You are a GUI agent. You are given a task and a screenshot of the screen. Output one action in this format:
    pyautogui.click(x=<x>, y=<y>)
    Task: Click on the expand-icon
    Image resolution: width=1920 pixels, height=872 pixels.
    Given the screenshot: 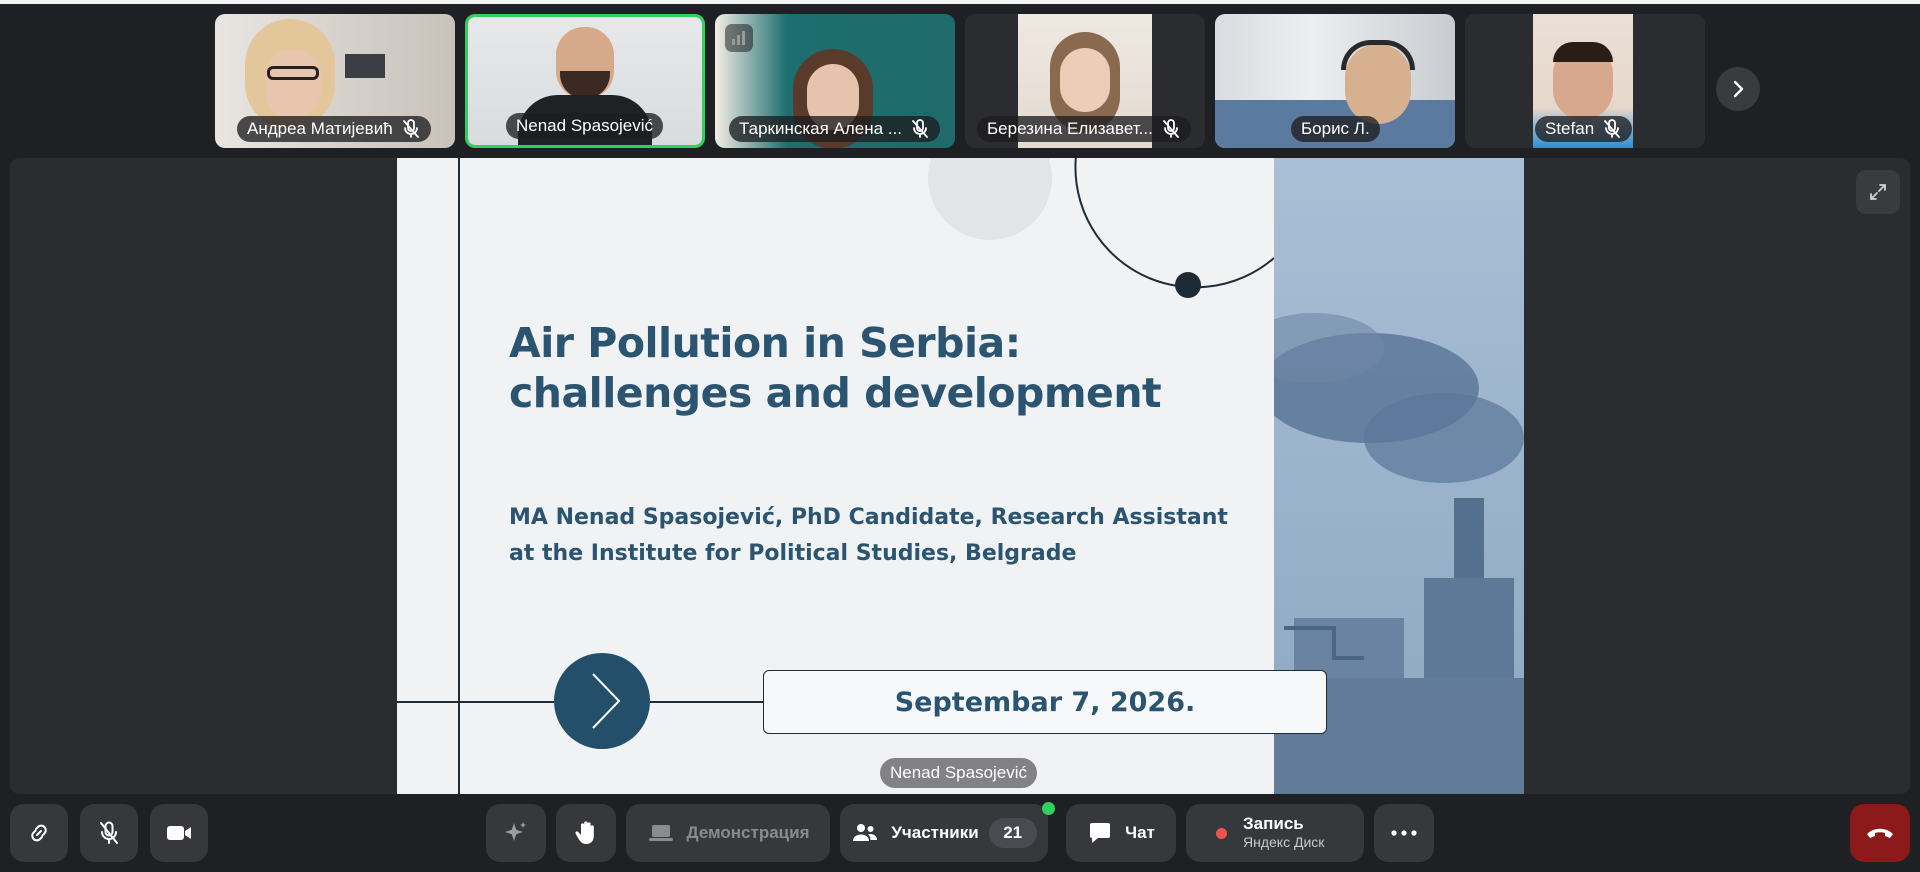 What is the action you would take?
    pyautogui.click(x=1878, y=192)
    